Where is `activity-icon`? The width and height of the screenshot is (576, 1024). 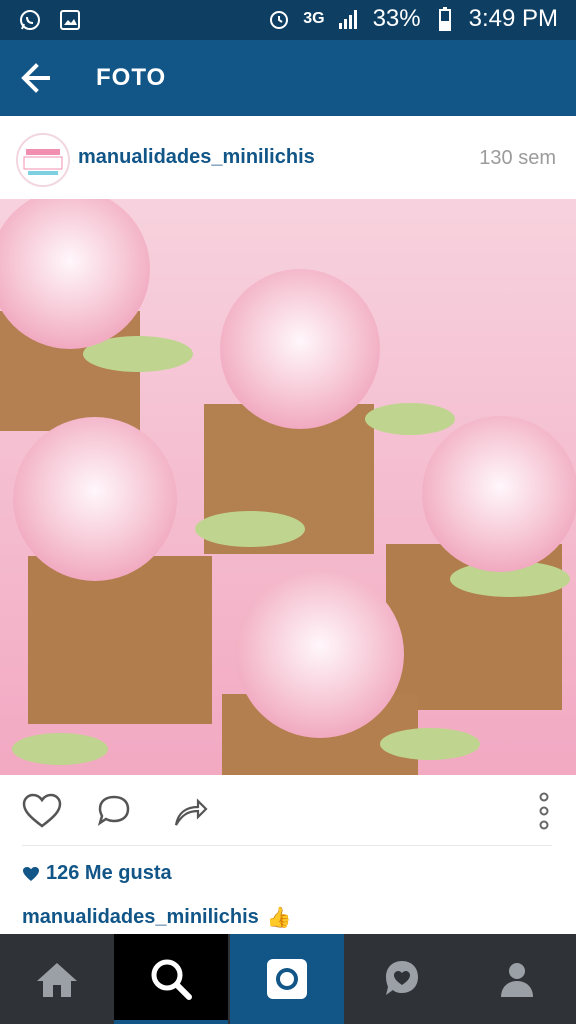 activity-icon is located at coordinates (402, 978).